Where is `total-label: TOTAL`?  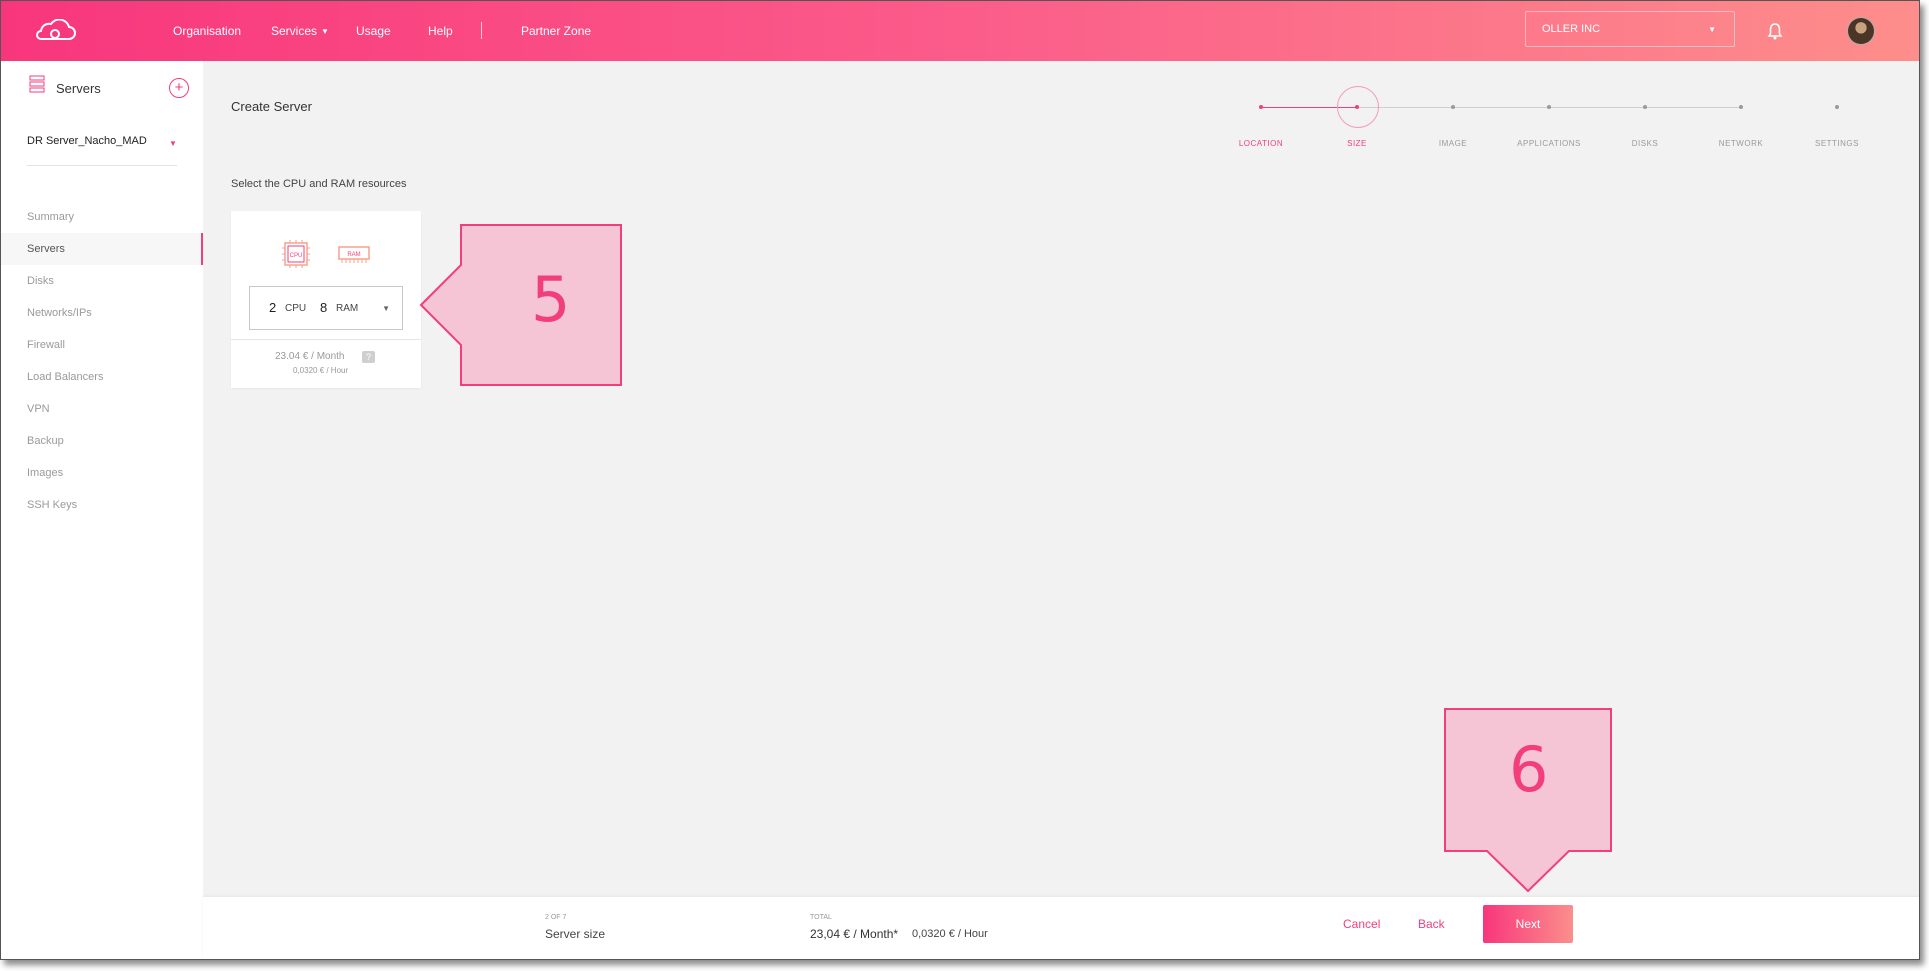
total-label: TOTAL is located at coordinates (821, 917).